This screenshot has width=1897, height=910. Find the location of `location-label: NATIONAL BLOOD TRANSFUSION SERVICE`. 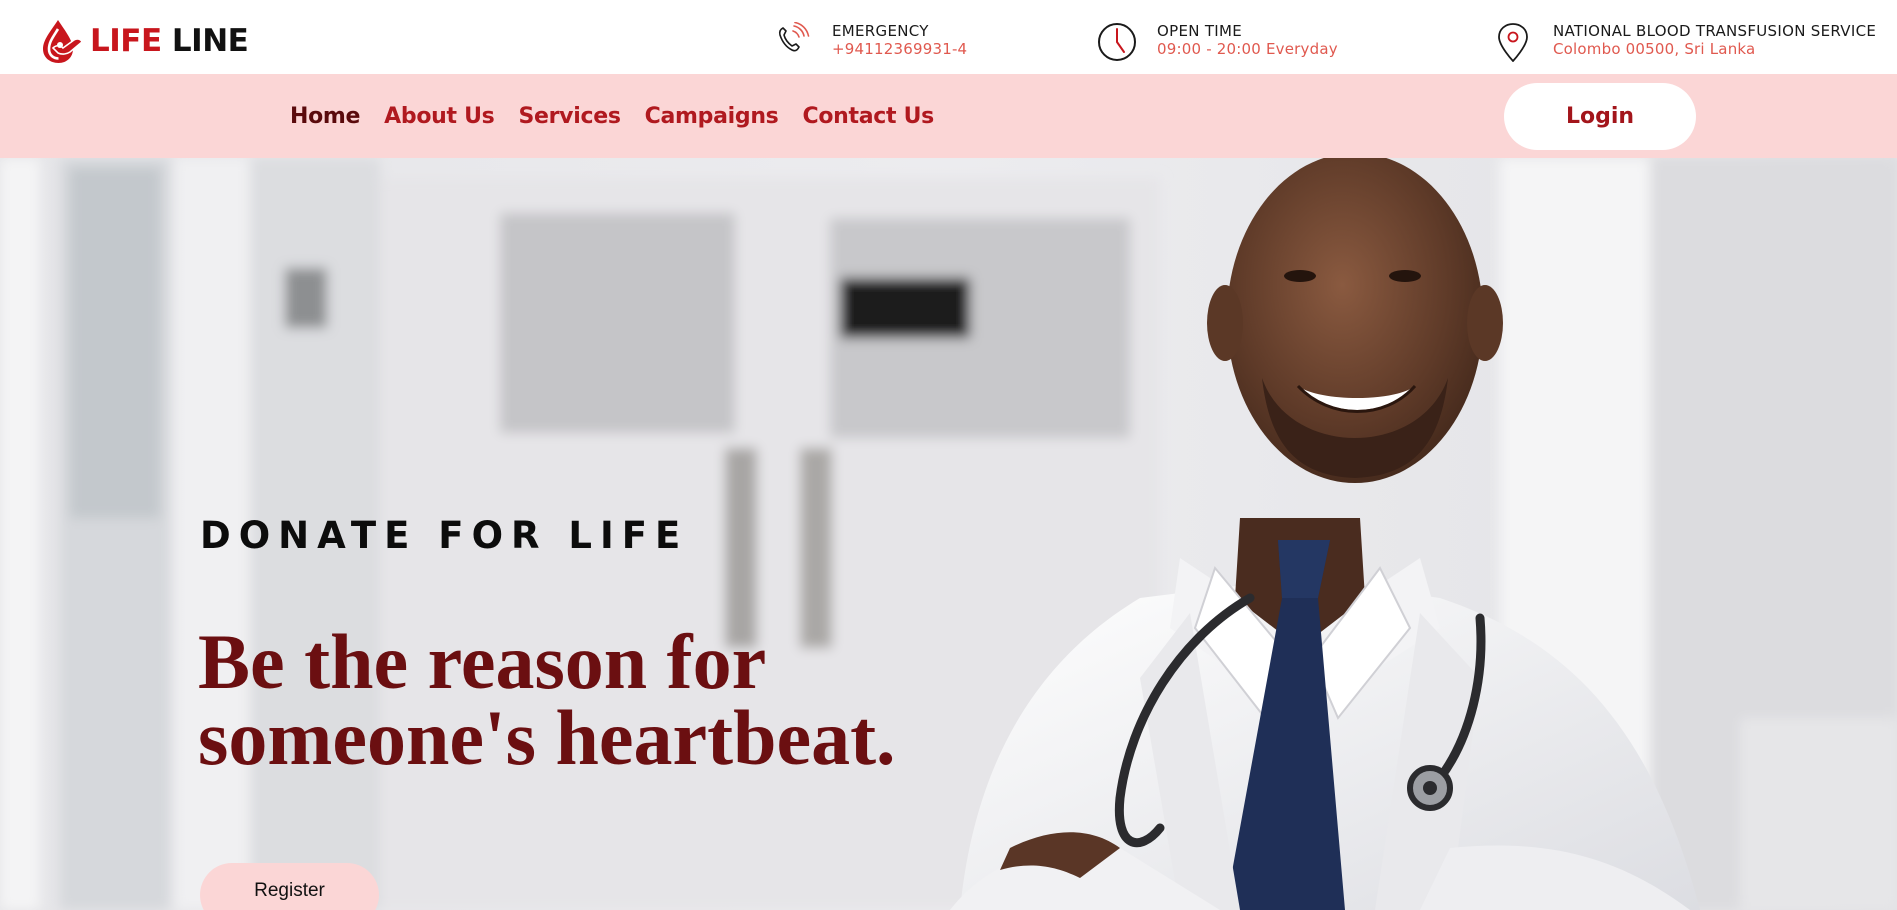

location-label: NATIONAL BLOOD TRANSFUSION SERVICE is located at coordinates (1715, 31).